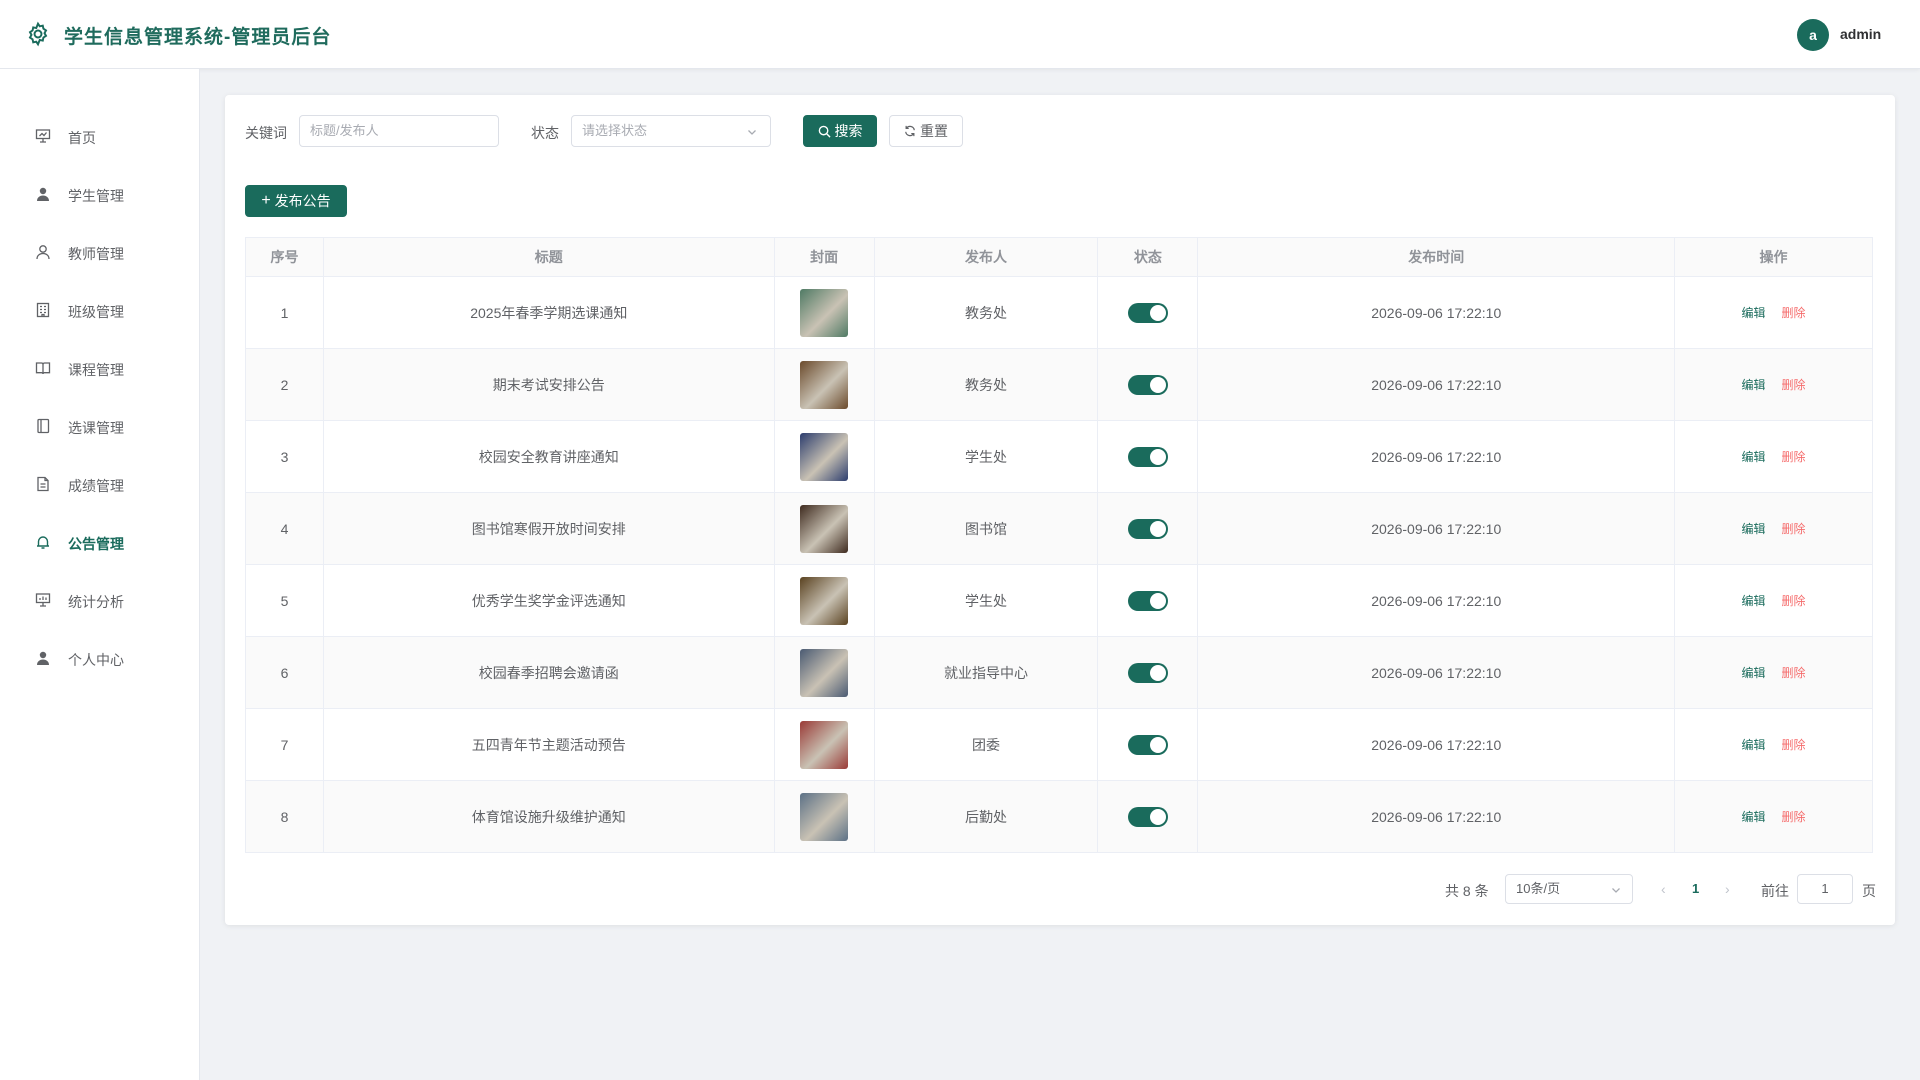 The height and width of the screenshot is (1080, 1920). What do you see at coordinates (296, 201) in the screenshot?
I see `publish-announcement-button: + 发布公告` at bounding box center [296, 201].